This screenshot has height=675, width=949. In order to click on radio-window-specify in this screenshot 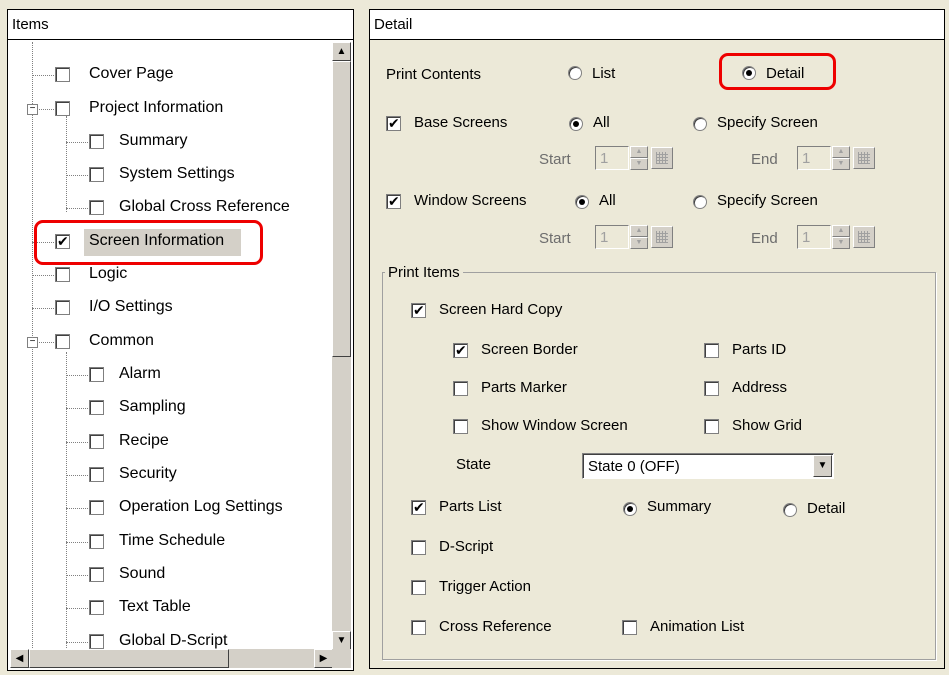, I will do `click(700, 202)`.